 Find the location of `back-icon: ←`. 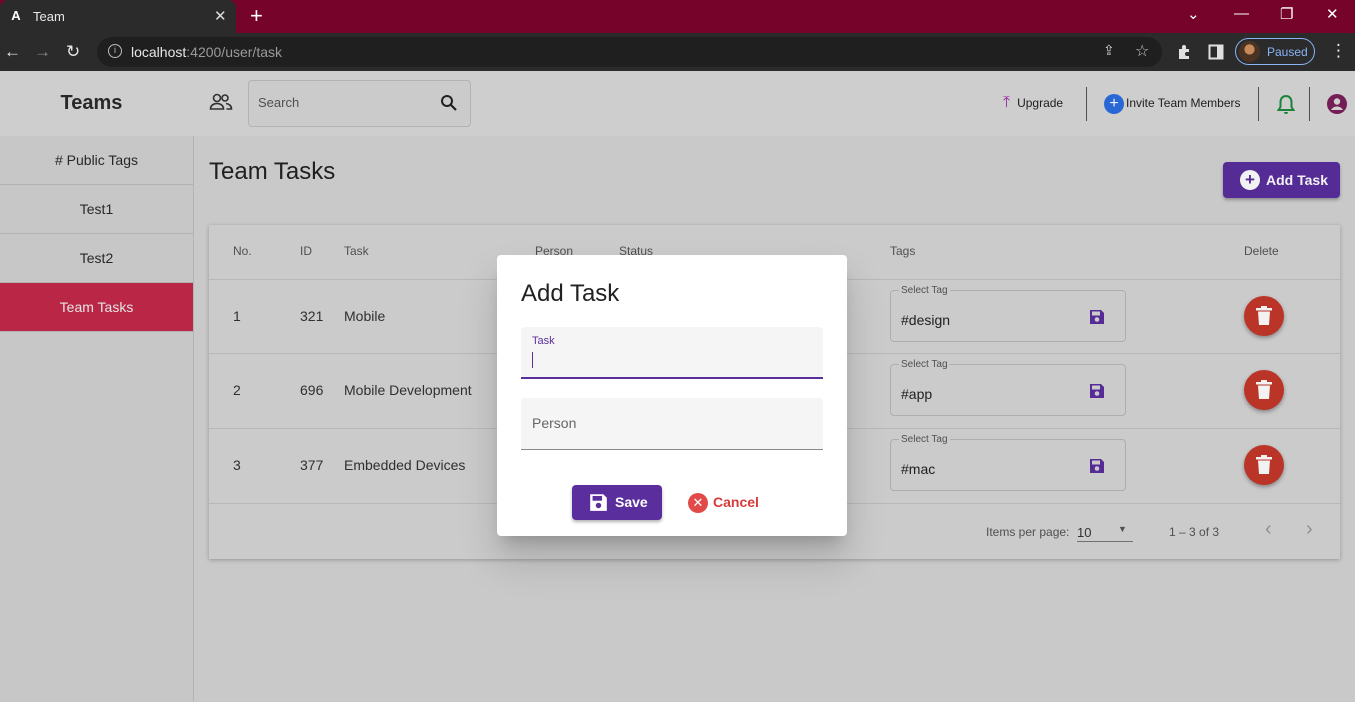

back-icon: ← is located at coordinates (12, 52).